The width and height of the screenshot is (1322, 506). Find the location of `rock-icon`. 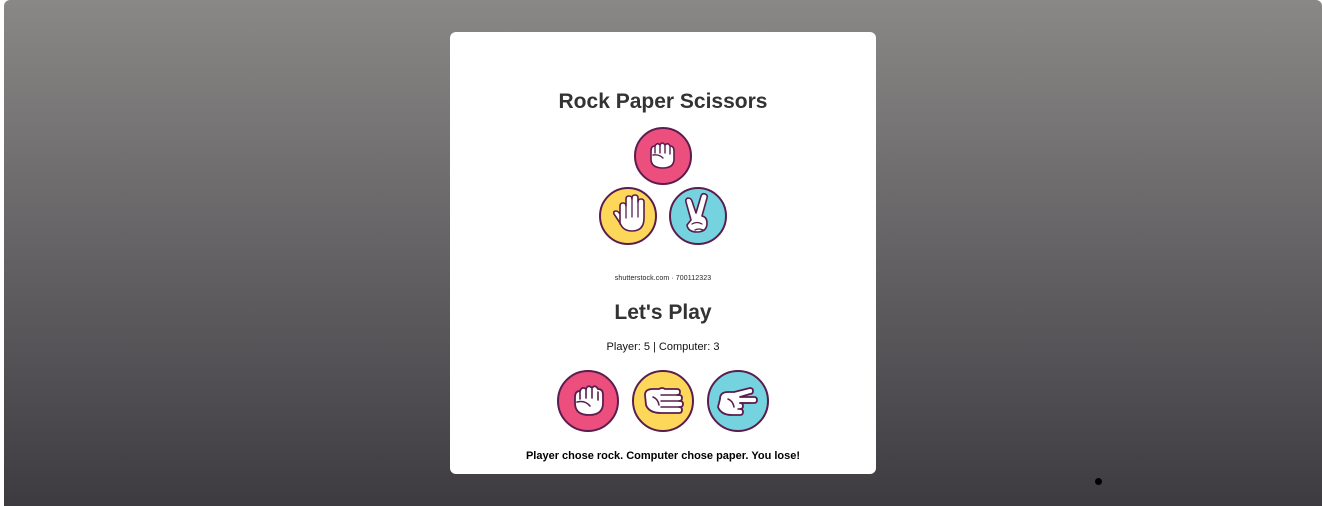

rock-icon is located at coordinates (588, 401).